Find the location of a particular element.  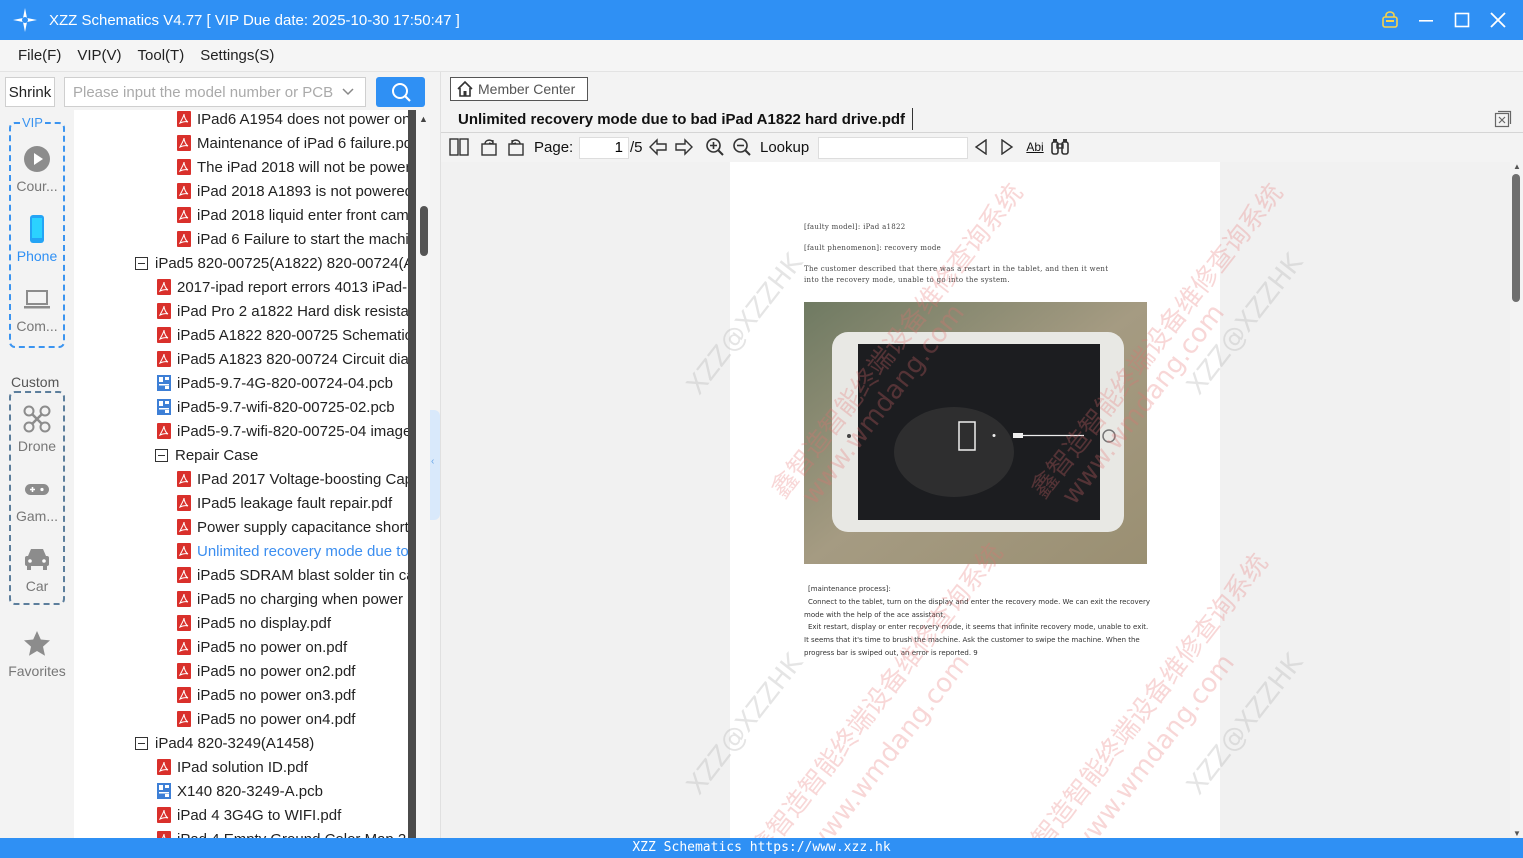

tree-file: IPad5 leakage fault repair.pdf is located at coordinates (292, 503).